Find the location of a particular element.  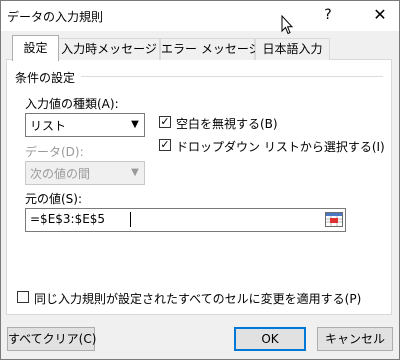

mouse-cursor-icon is located at coordinates (287, 25).